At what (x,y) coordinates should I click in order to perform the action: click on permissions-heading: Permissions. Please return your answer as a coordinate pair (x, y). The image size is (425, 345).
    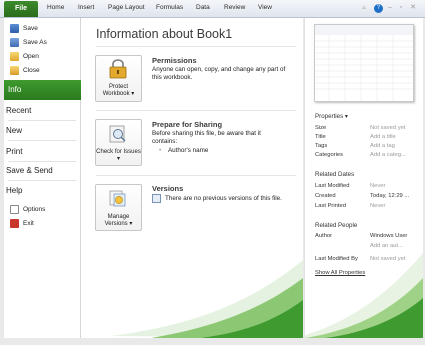
    Looking at the image, I should click on (174, 60).